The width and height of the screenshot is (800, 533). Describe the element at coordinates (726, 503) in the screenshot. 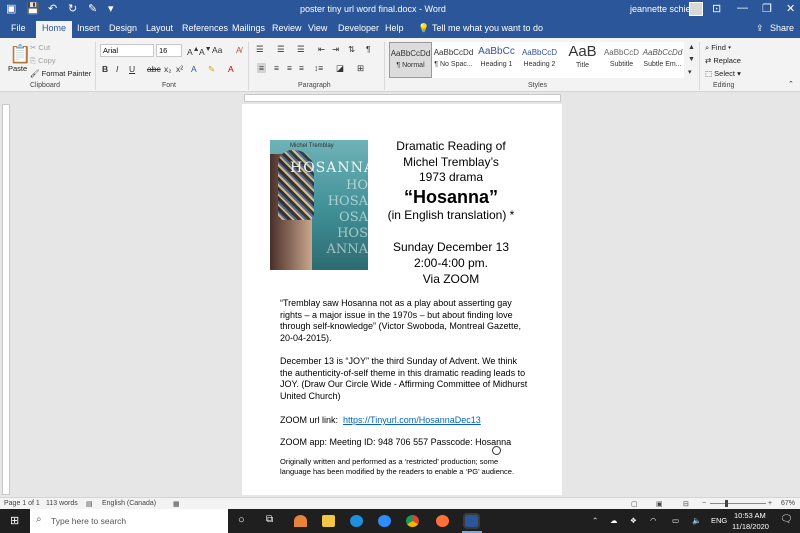

I see `zoom-slider-thumb` at that location.